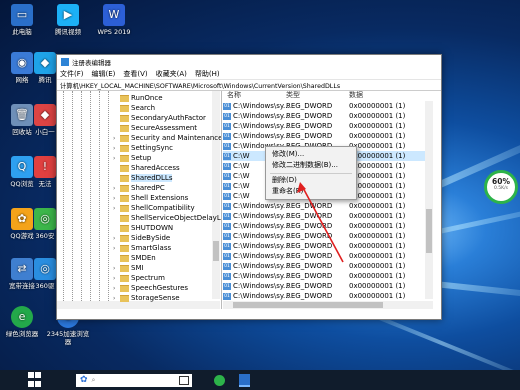  I want to click on search-icon: ⌕, so click(93, 379).